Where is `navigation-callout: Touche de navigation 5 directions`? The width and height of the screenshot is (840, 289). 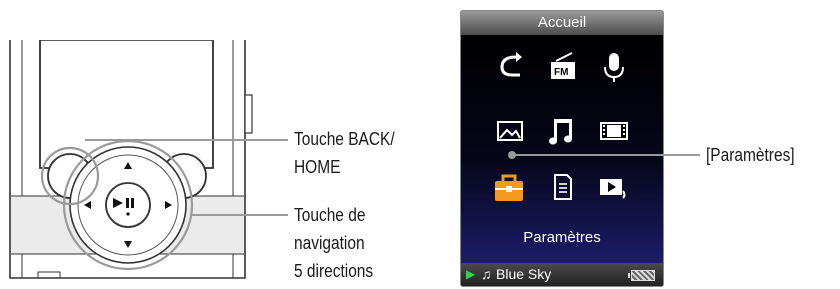 navigation-callout: Touche de navigation 5 directions is located at coordinates (333, 243).